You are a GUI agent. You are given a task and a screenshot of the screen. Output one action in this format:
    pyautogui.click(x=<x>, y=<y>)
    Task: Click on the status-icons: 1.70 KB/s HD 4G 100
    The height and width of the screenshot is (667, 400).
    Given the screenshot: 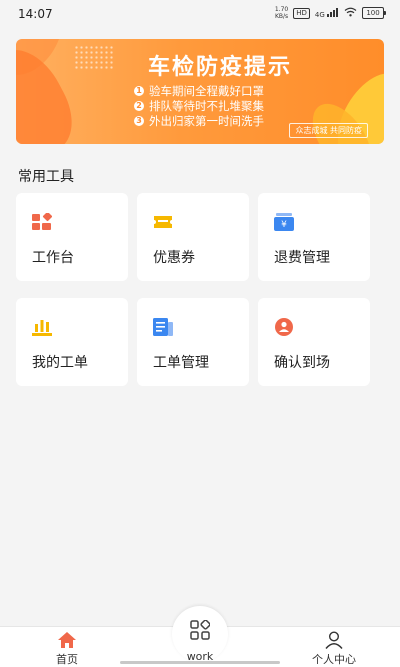 What is the action you would take?
    pyautogui.click(x=330, y=13)
    